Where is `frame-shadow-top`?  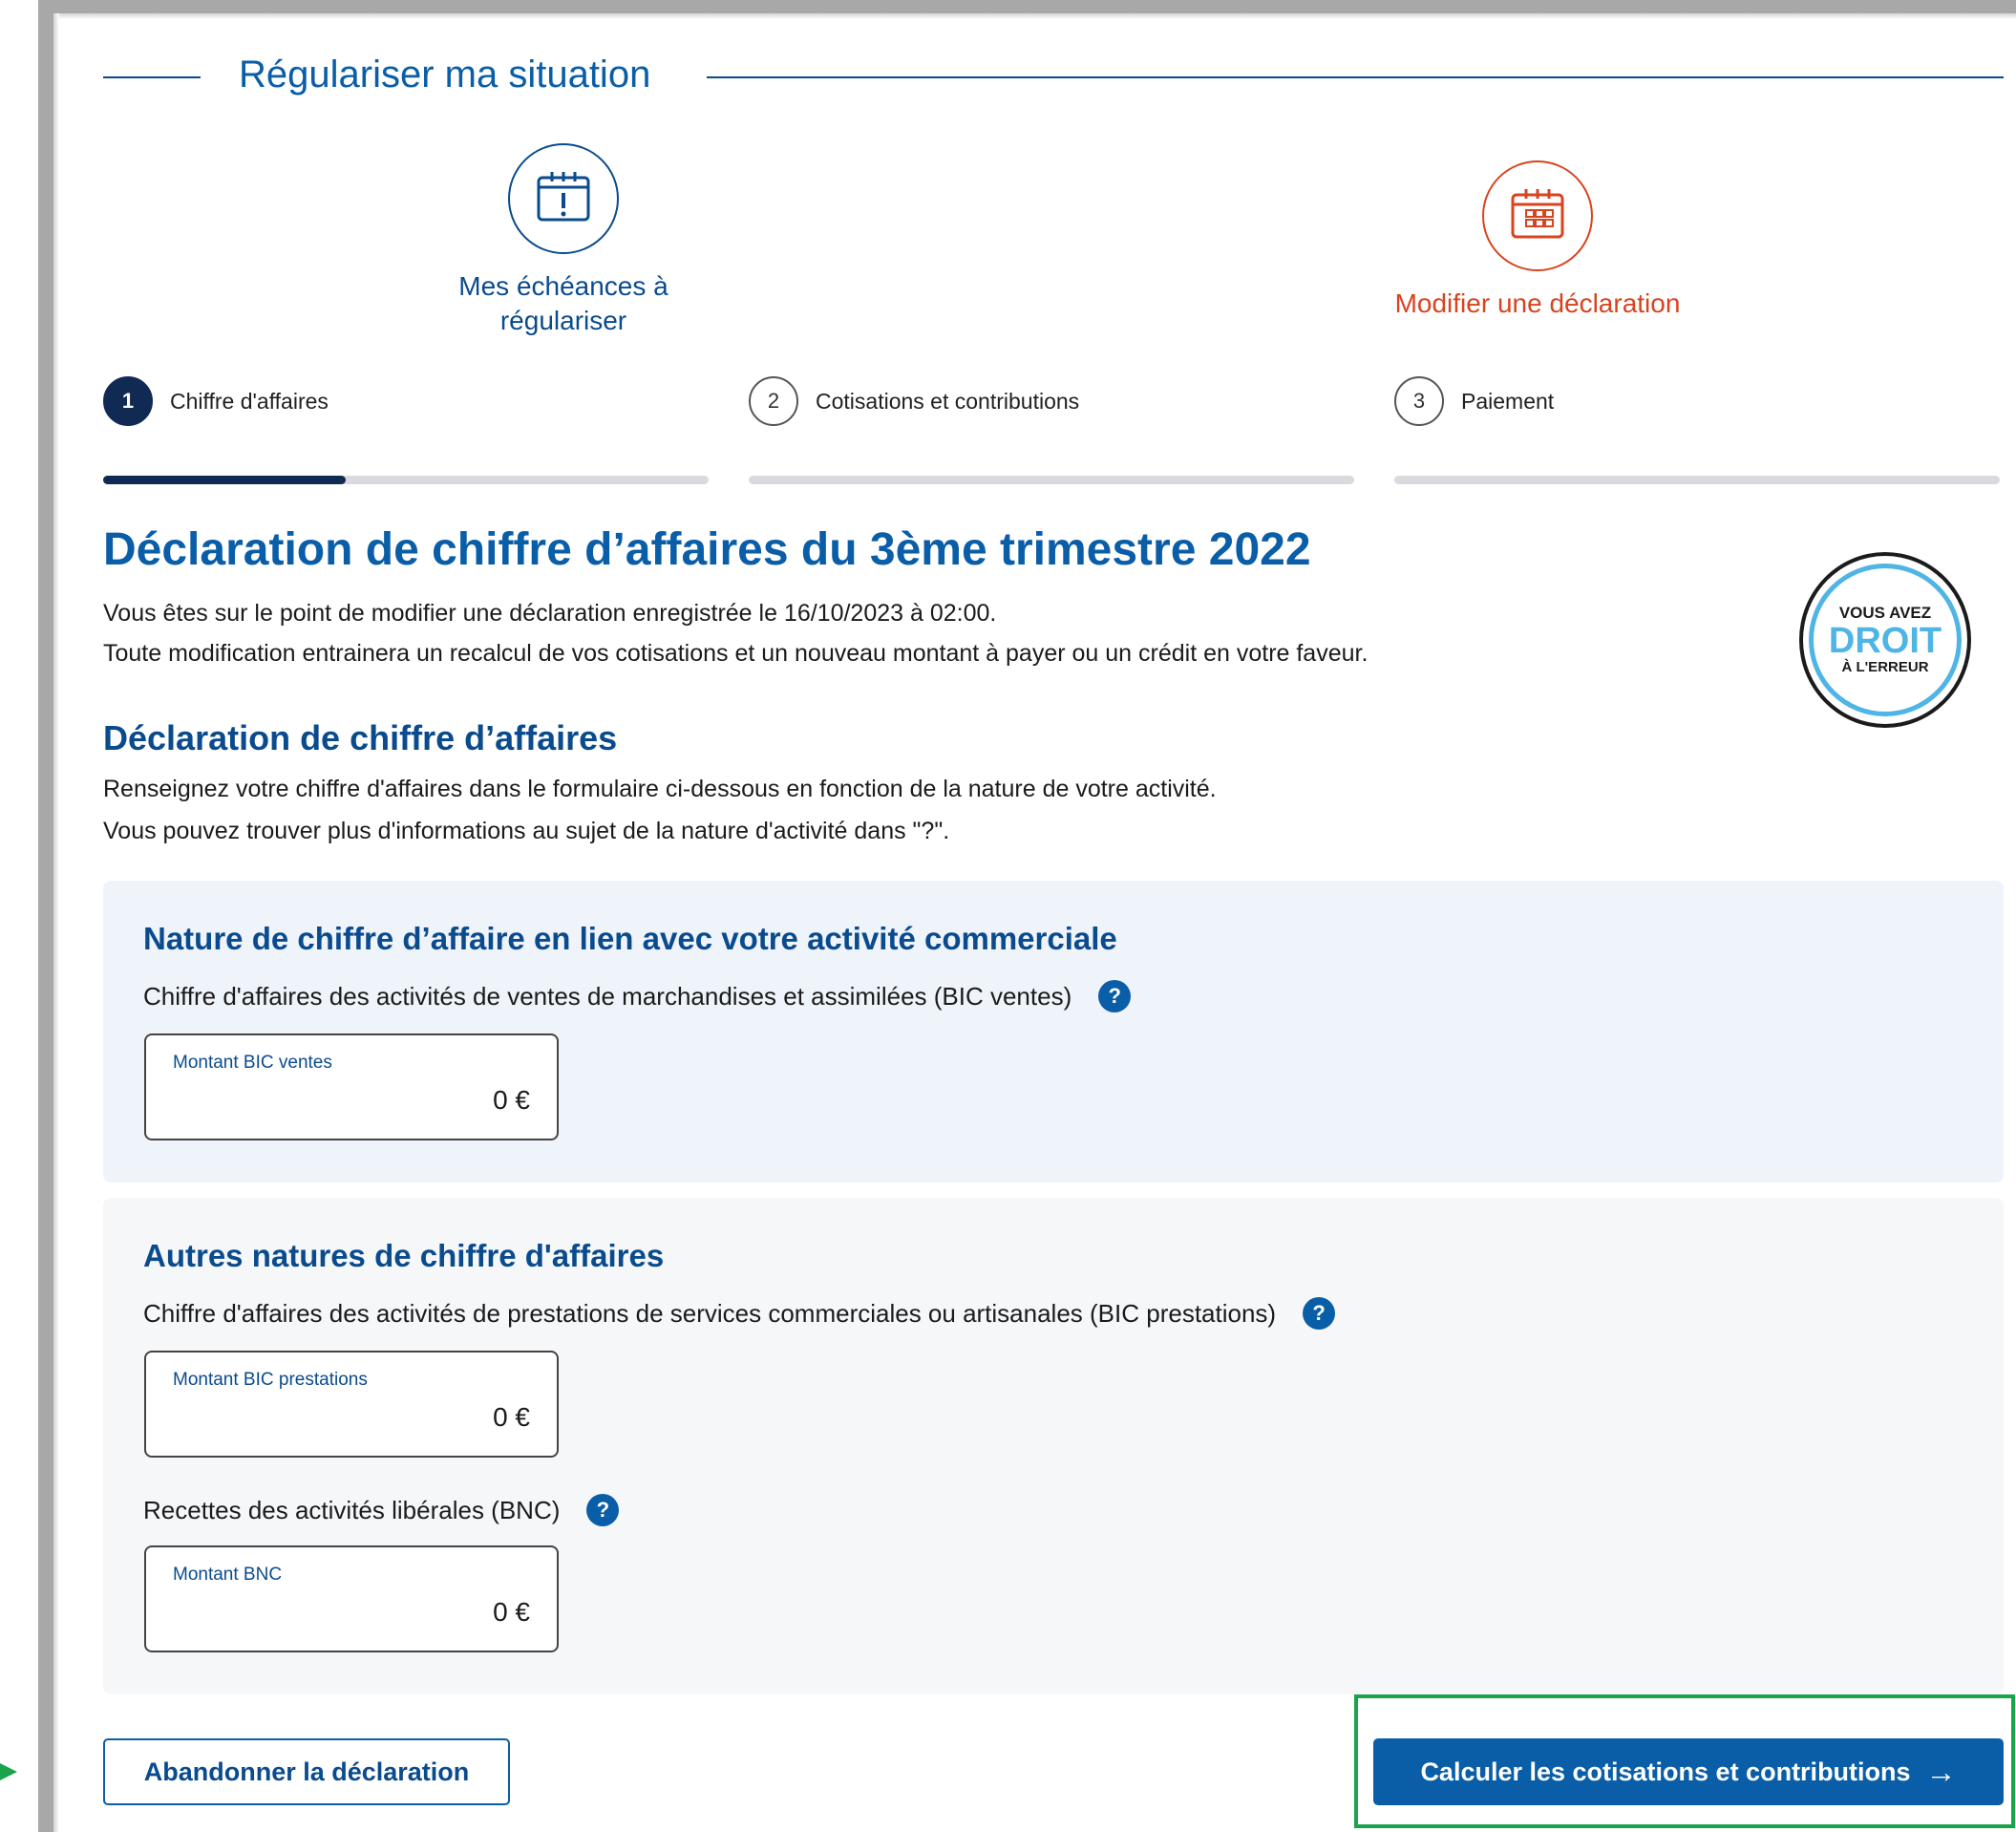 frame-shadow-top is located at coordinates (1034, 16).